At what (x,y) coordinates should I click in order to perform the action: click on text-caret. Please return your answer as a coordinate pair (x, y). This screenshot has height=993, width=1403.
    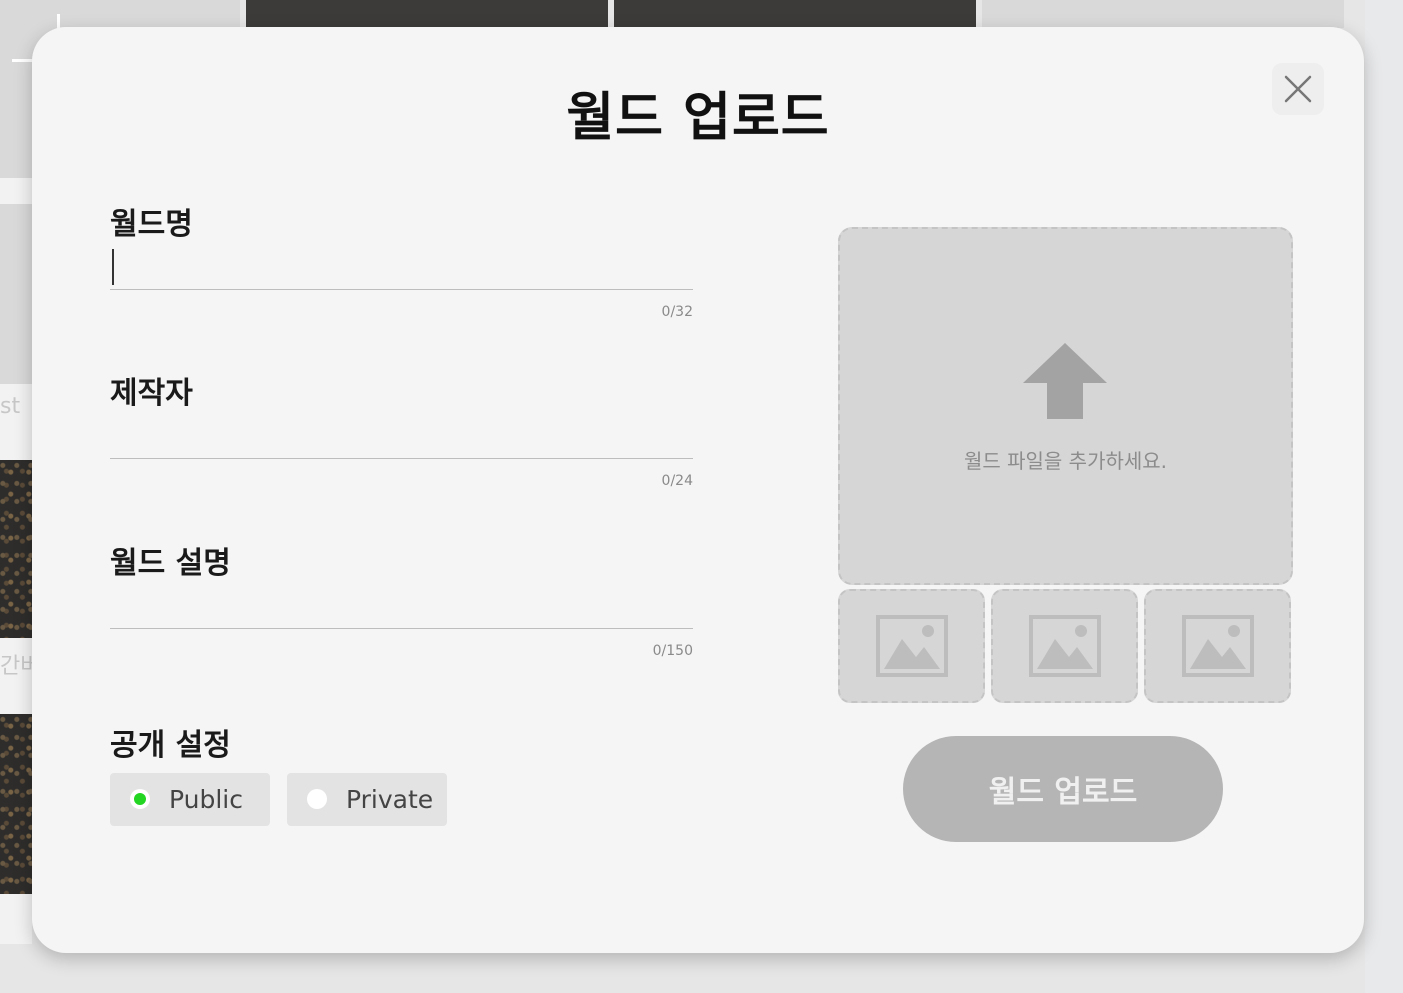
    Looking at the image, I should click on (113, 267).